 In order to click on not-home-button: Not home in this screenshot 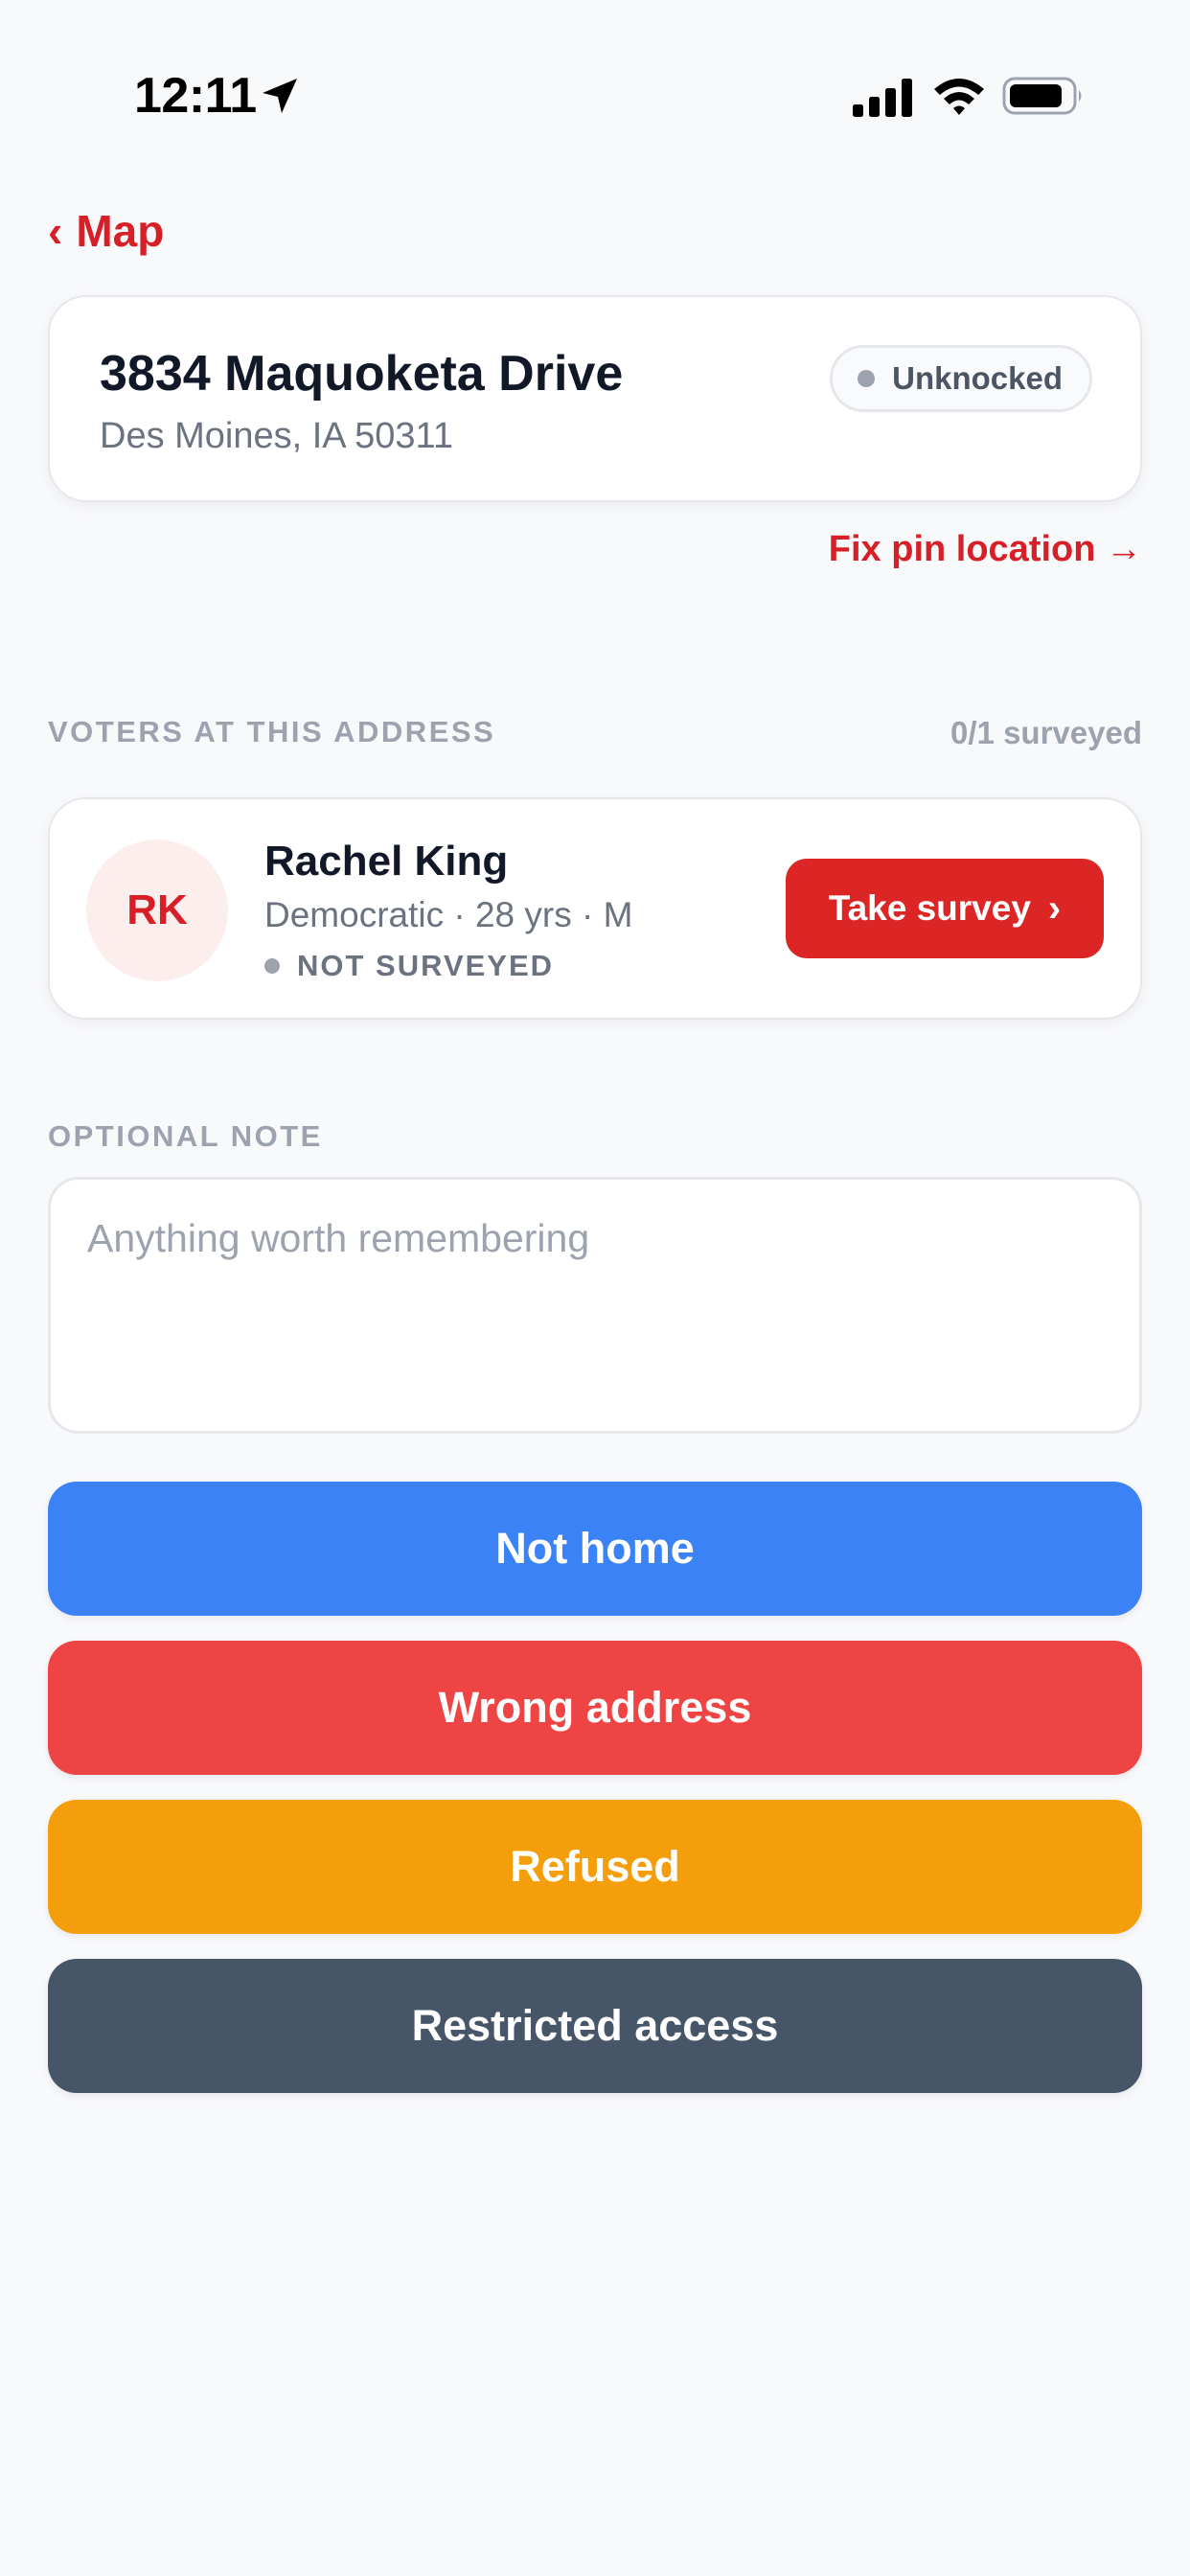, I will do `click(595, 1549)`.